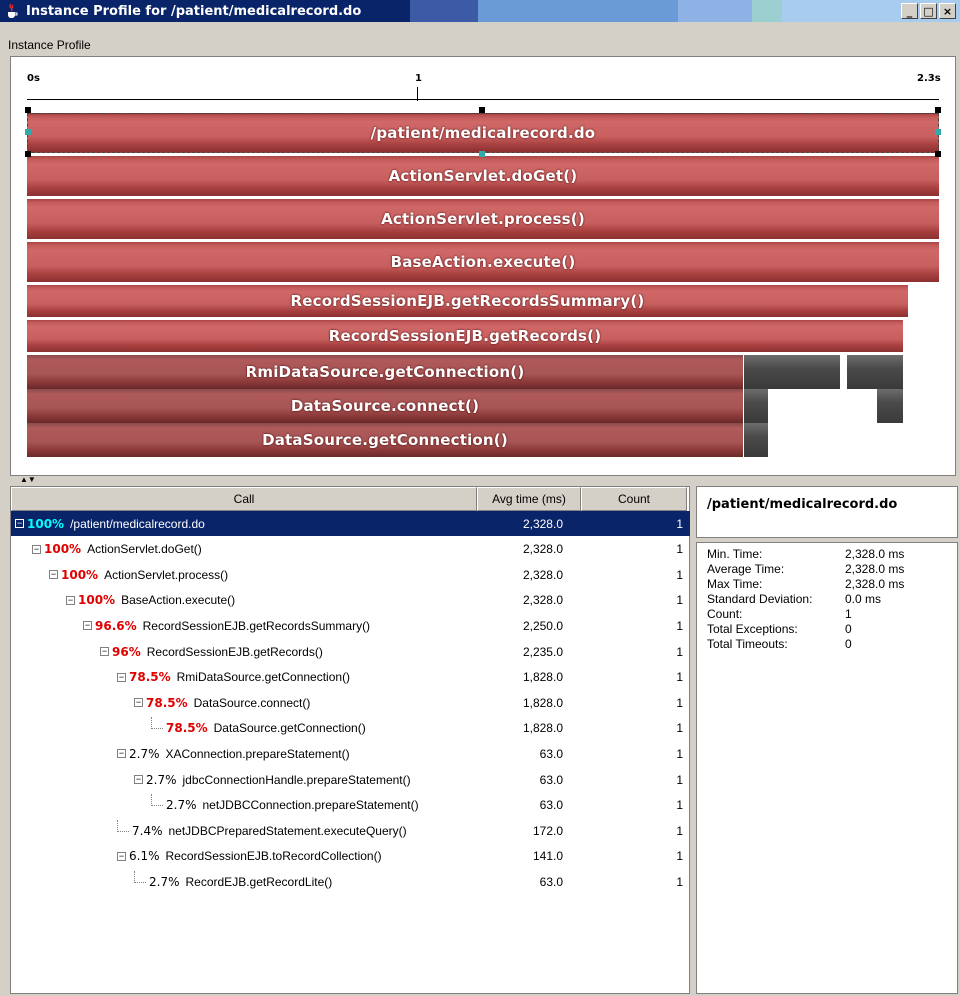 The image size is (960, 996). I want to click on close-button: ×, so click(947, 11).